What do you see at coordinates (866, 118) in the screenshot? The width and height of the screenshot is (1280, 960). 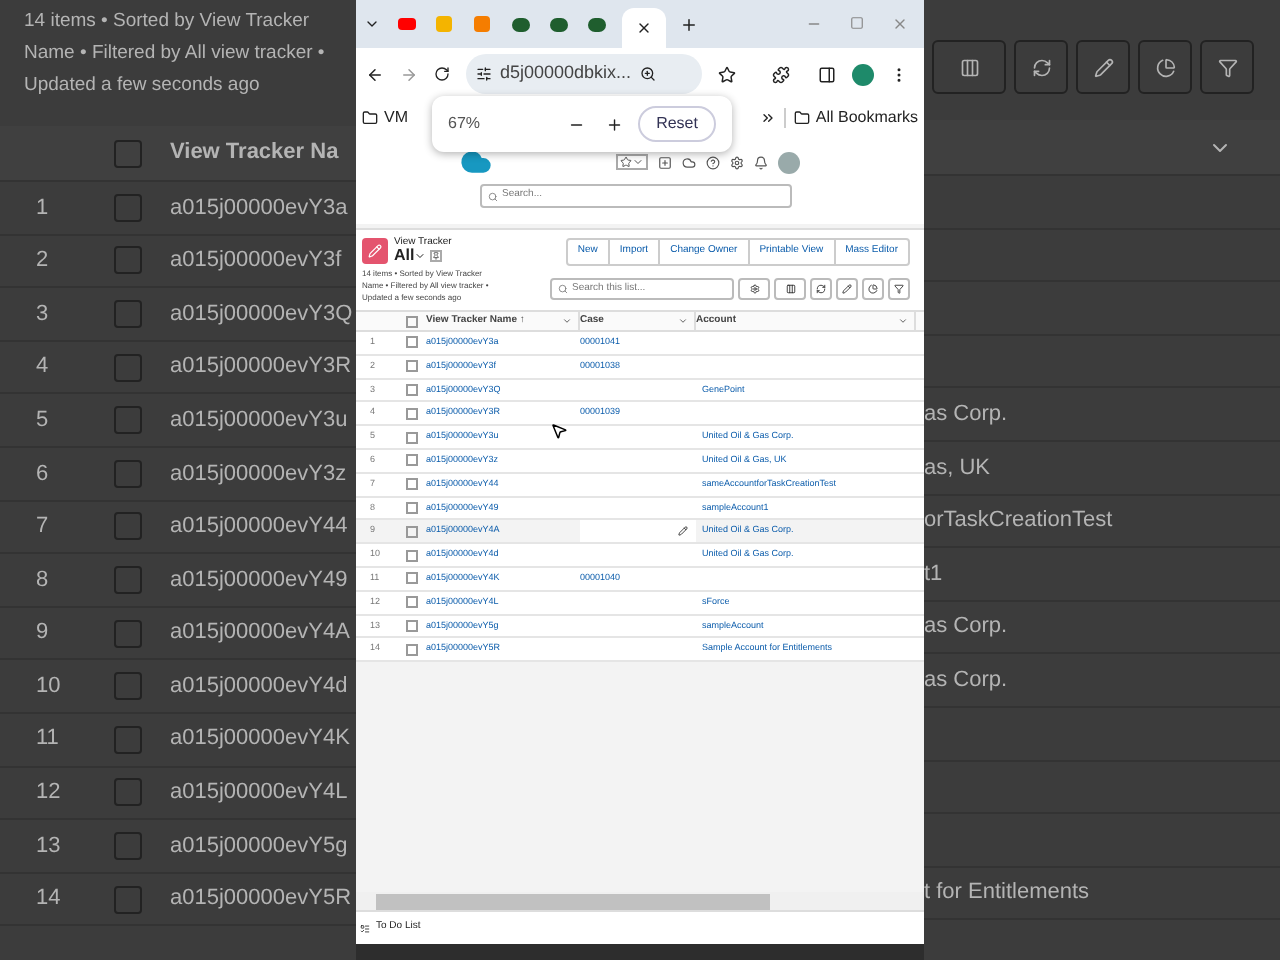 I see `all-bookmarks-link: All Bookmarks` at bounding box center [866, 118].